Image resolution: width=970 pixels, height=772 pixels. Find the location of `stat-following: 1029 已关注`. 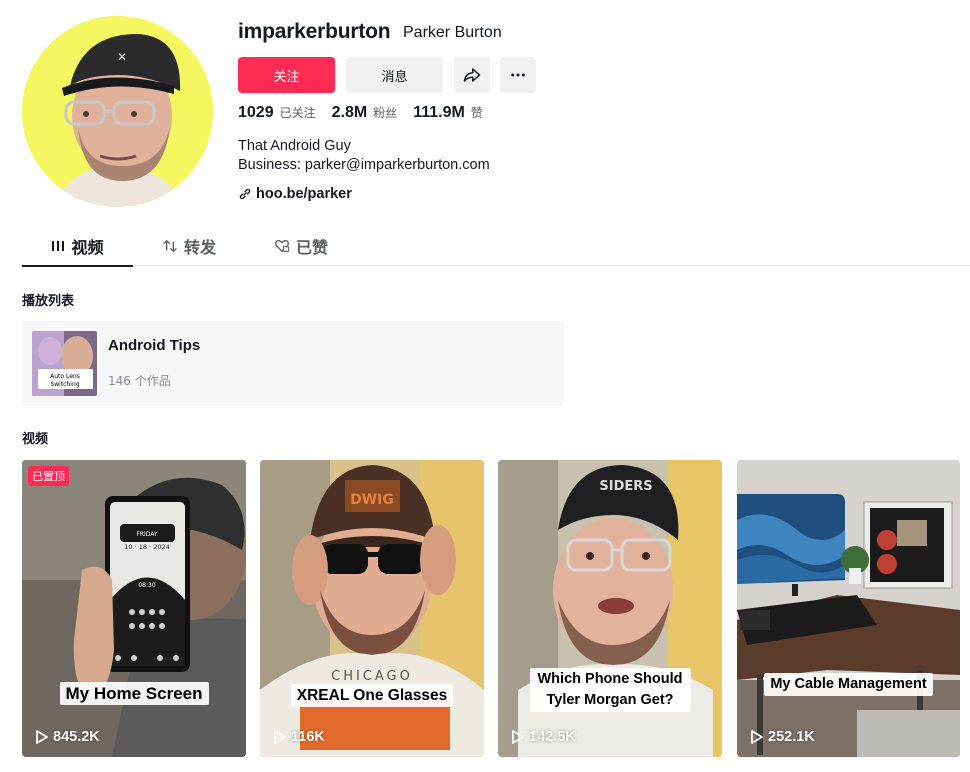

stat-following: 1029 已关注 is located at coordinates (277, 113).